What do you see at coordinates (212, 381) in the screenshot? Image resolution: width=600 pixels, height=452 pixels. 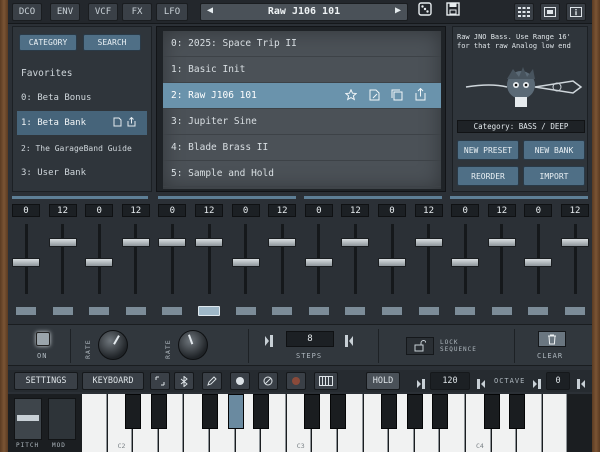 I see `pencil-icon` at bounding box center [212, 381].